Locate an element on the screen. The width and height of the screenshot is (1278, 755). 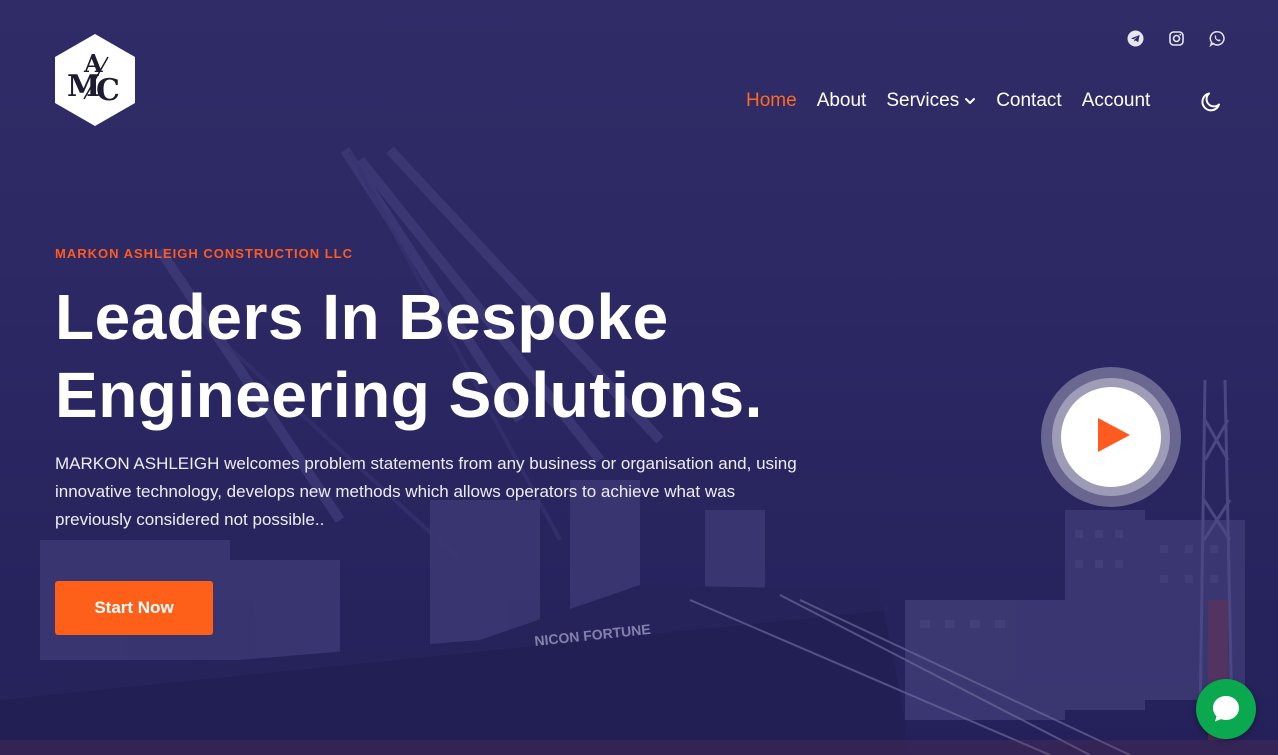
nav-item-account: Account is located at coordinates (1116, 101).